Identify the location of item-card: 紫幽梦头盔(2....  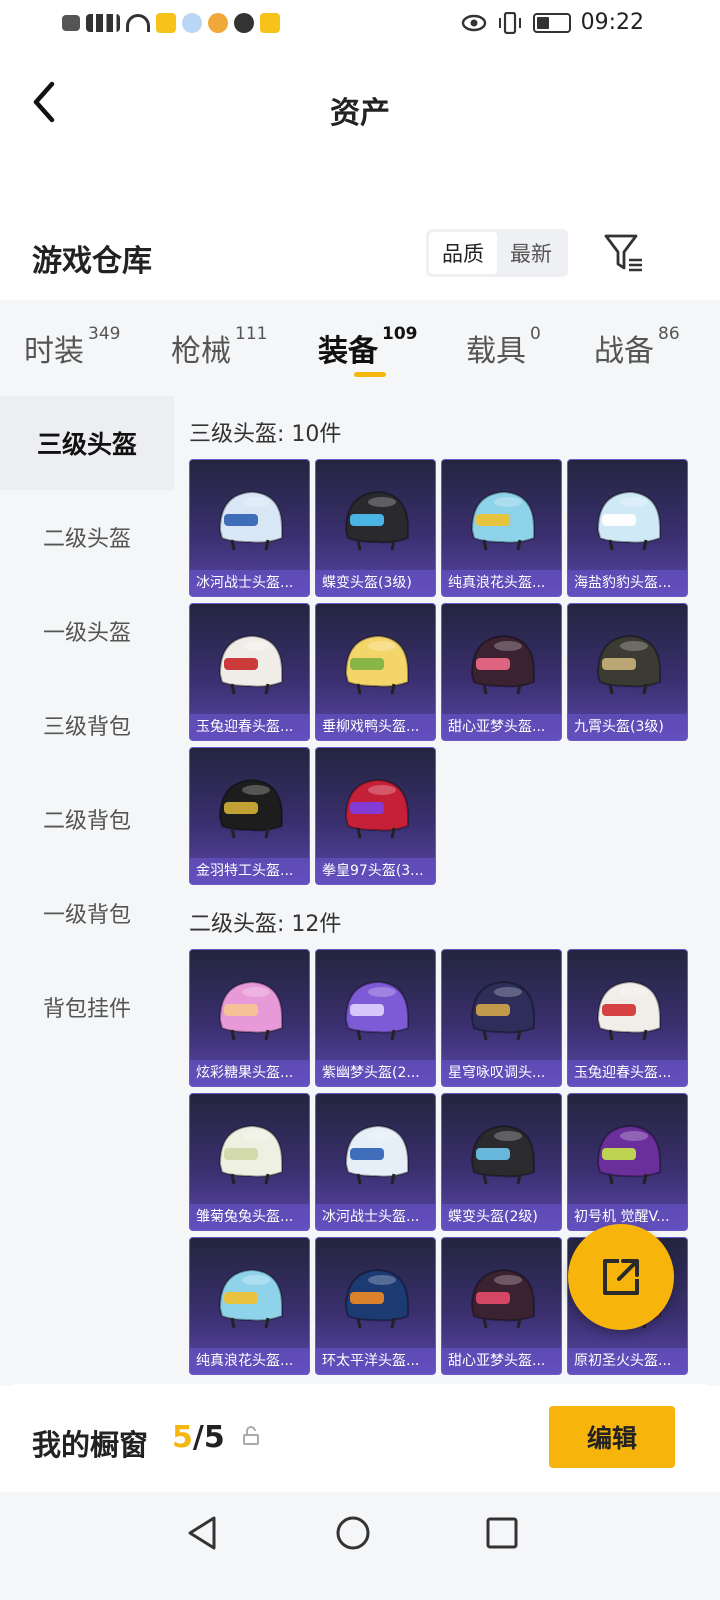
(375, 1018).